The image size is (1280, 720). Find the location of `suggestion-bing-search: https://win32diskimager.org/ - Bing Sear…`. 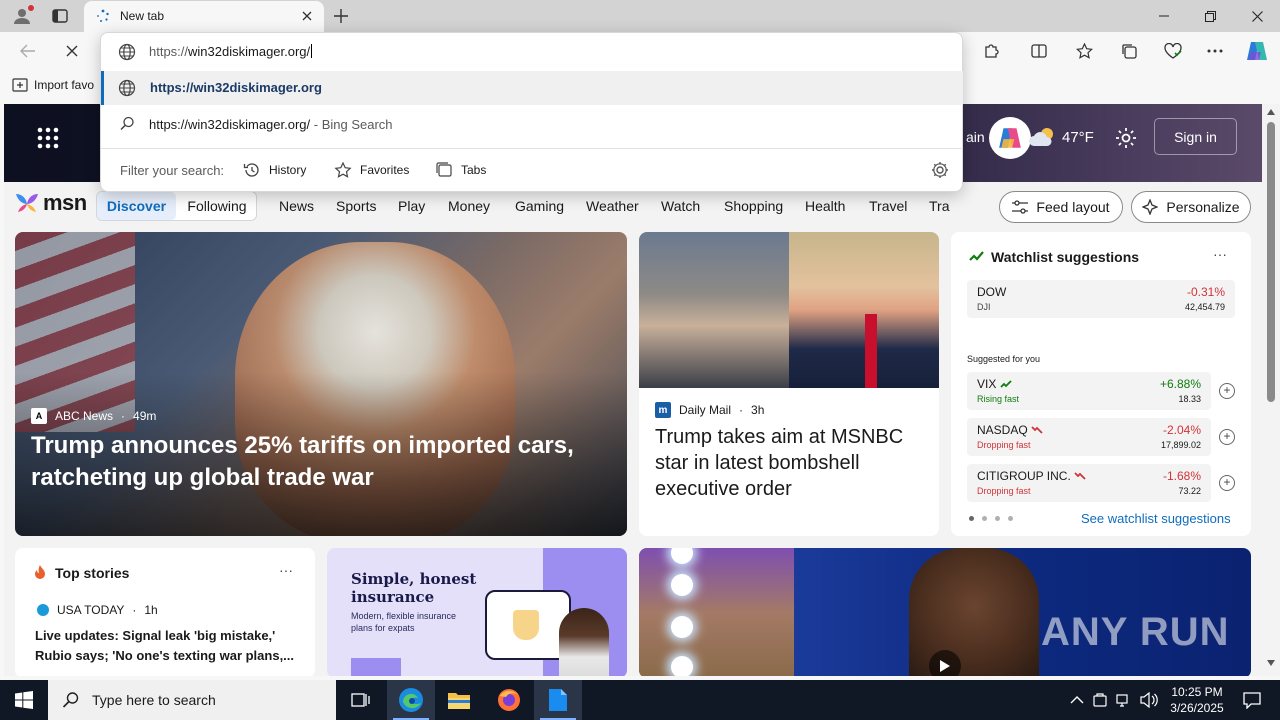

suggestion-bing-search: https://win32diskimager.org/ - Bing Sear… is located at coordinates (532, 124).